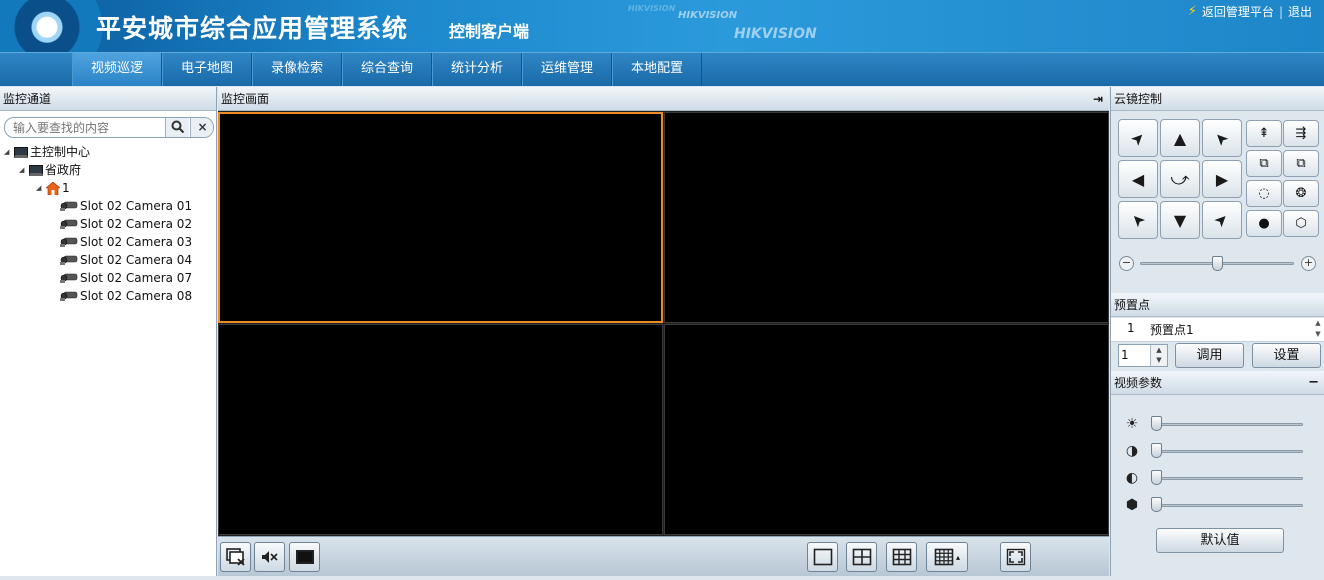 The image size is (1324, 580). I want to click on tree-node-site: ◢ 1, so click(53, 188).